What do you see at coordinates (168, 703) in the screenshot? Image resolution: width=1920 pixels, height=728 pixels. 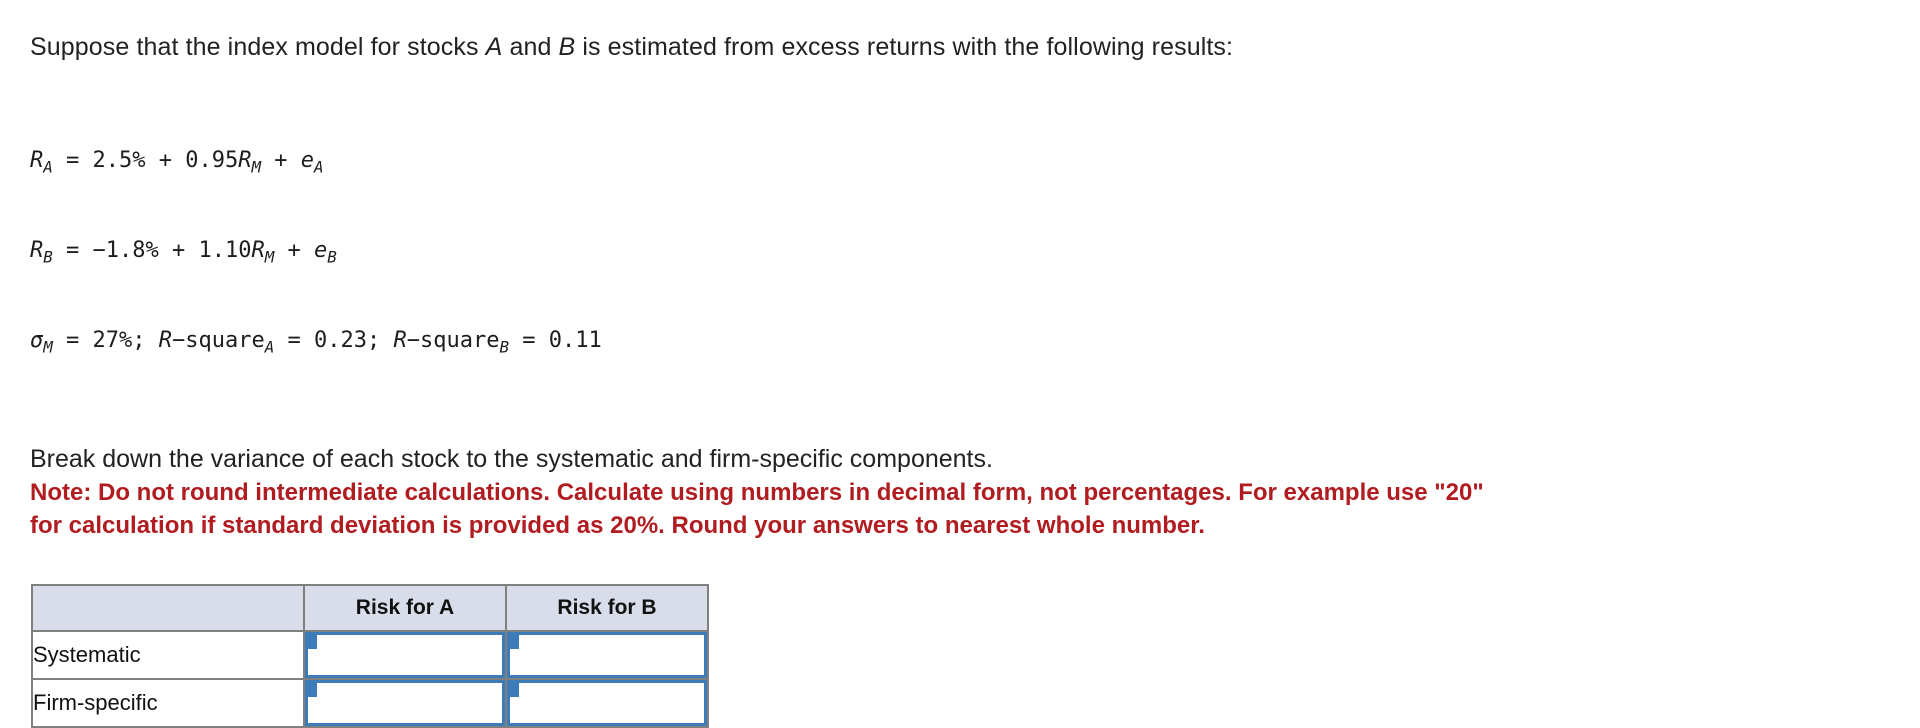 I see `row-label-firm-specific: Firm-specific` at bounding box center [168, 703].